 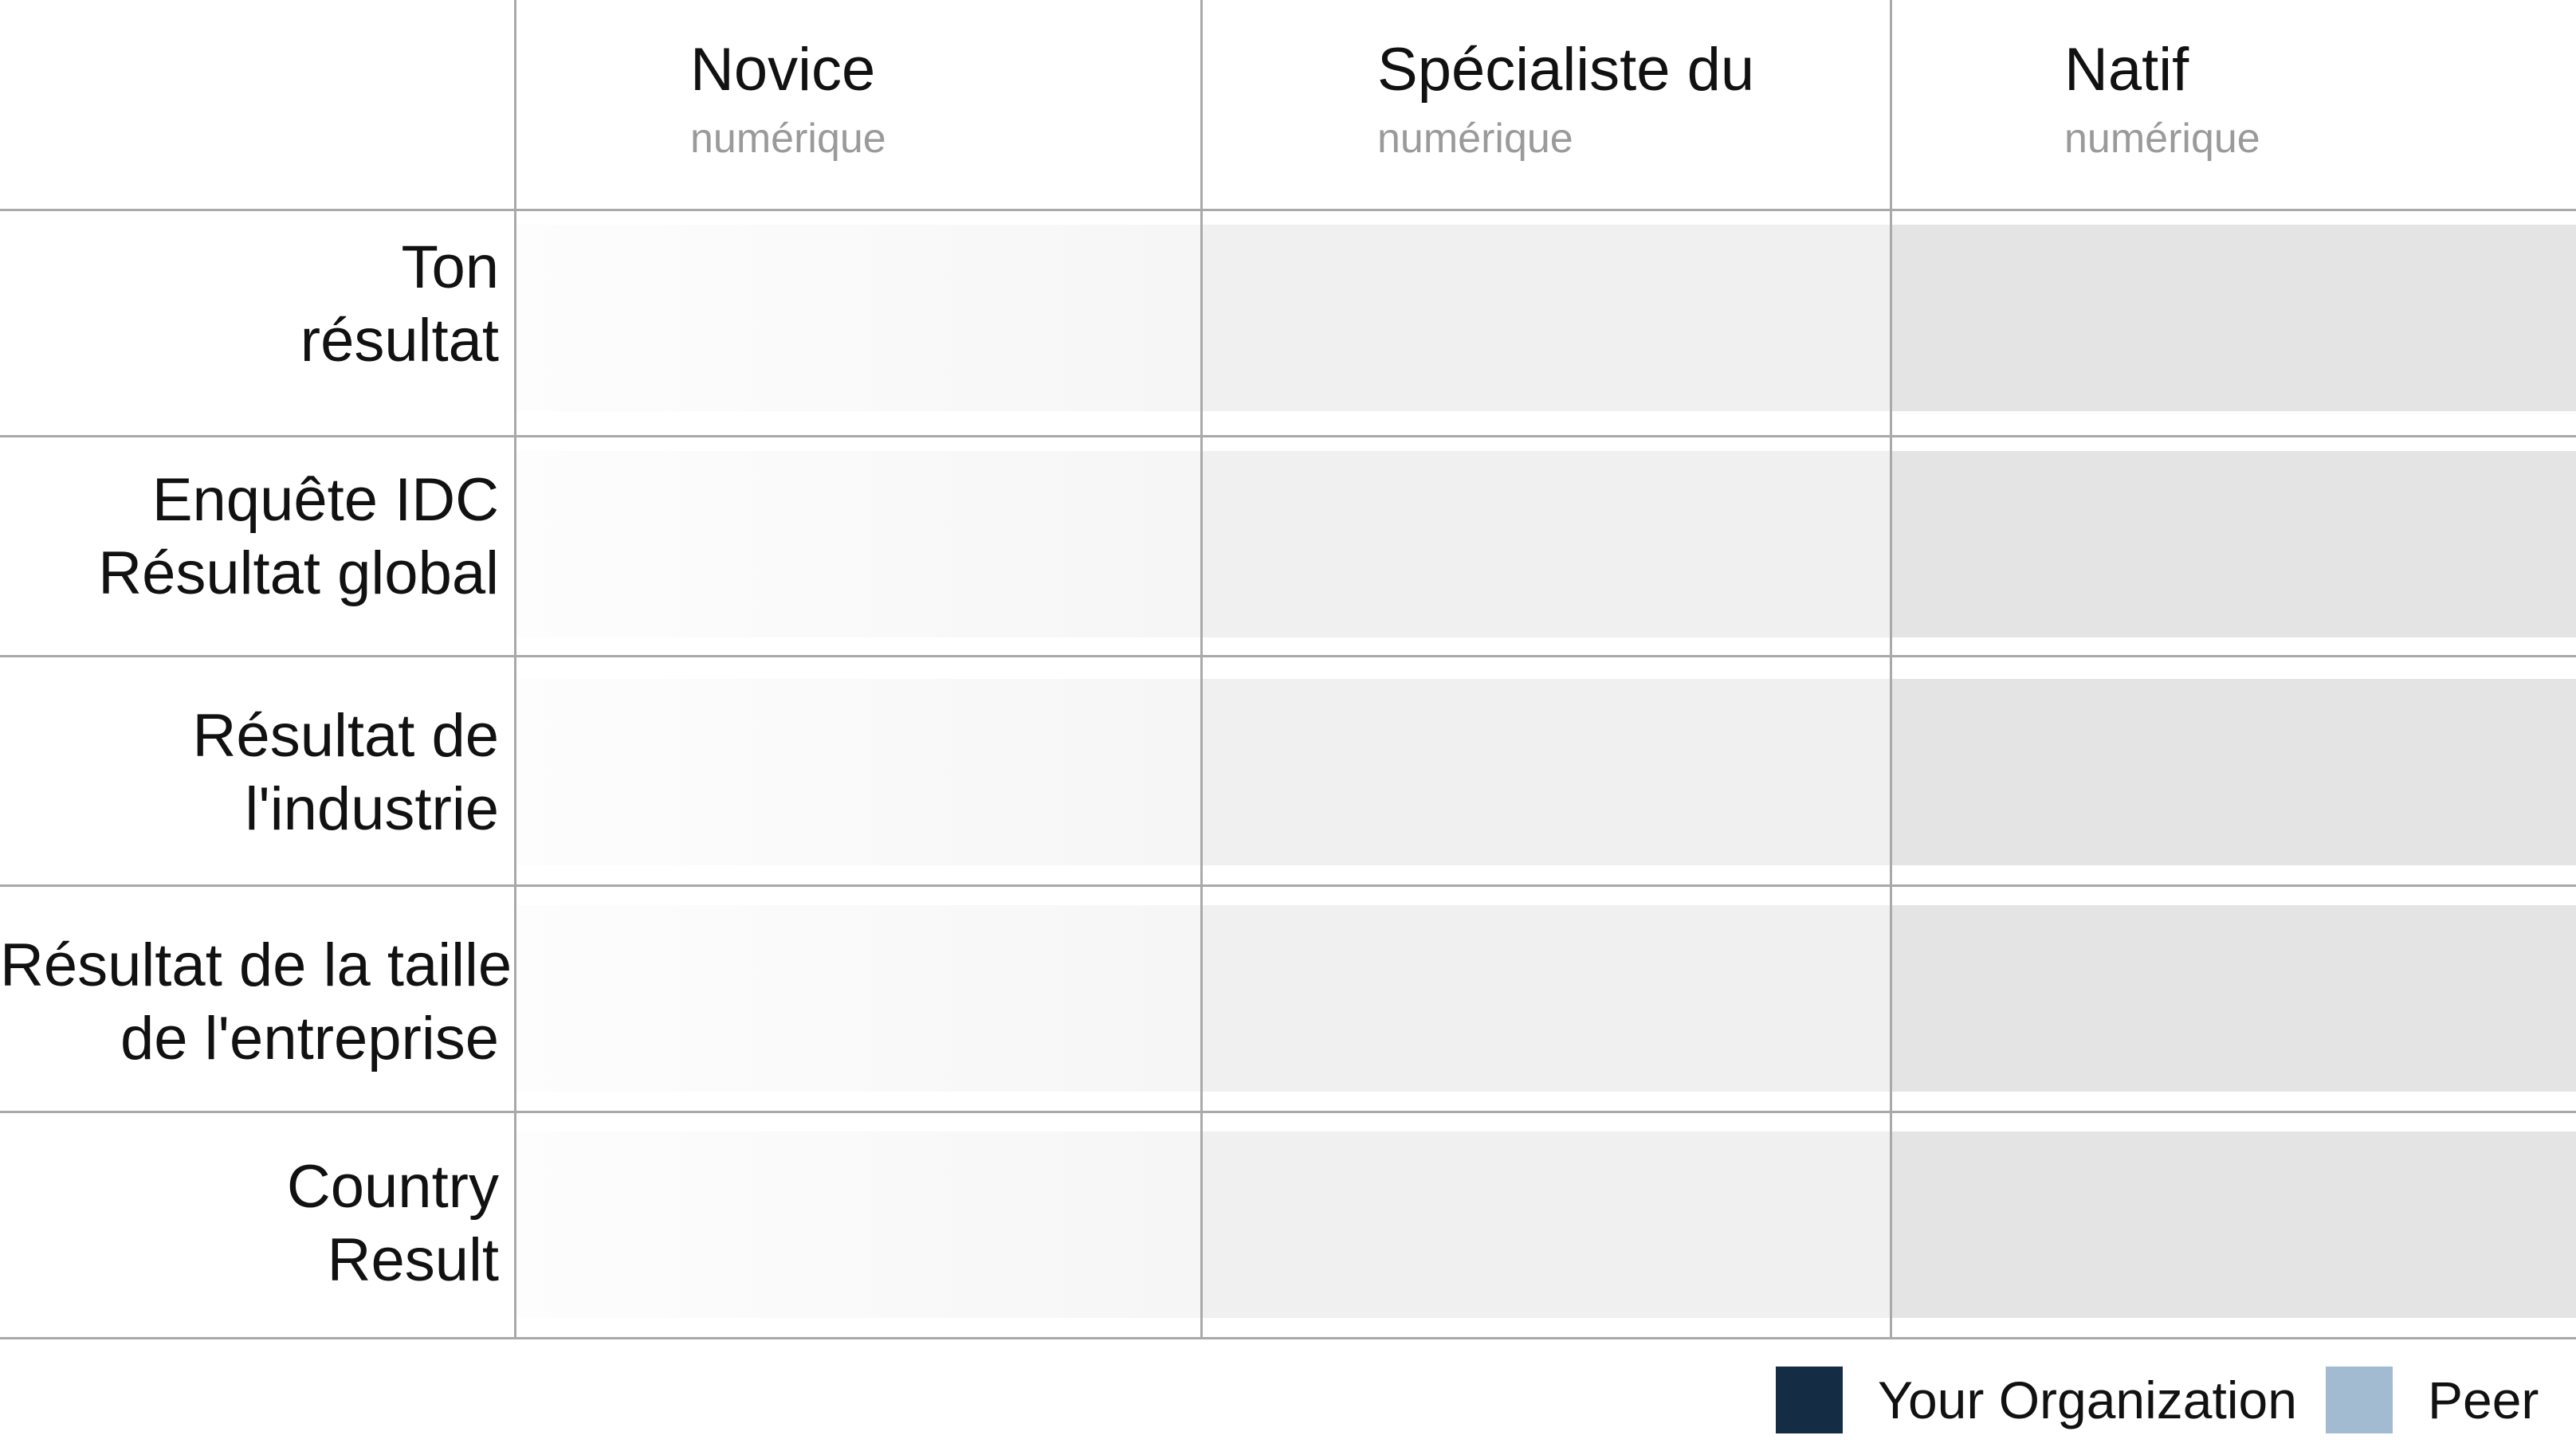 I want to click on column-title: Spécialiste du, so click(x=1566, y=70).